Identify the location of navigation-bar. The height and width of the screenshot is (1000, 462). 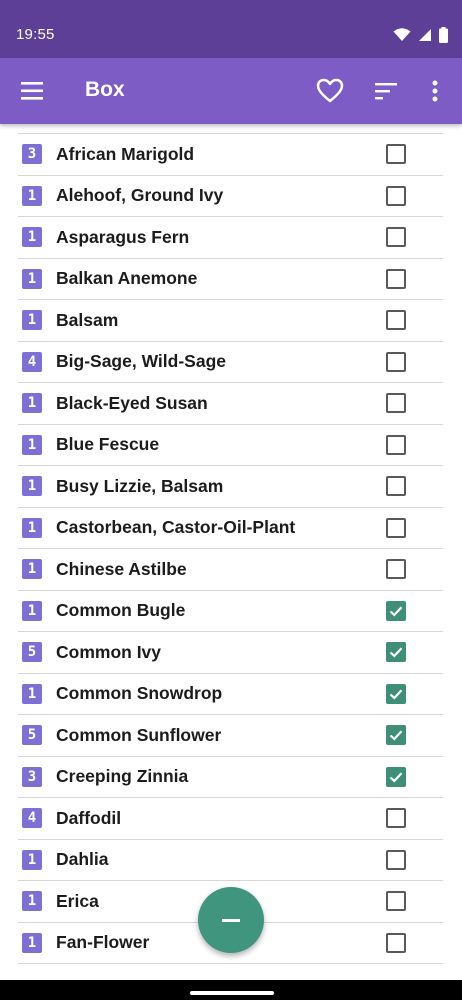
(231, 990).